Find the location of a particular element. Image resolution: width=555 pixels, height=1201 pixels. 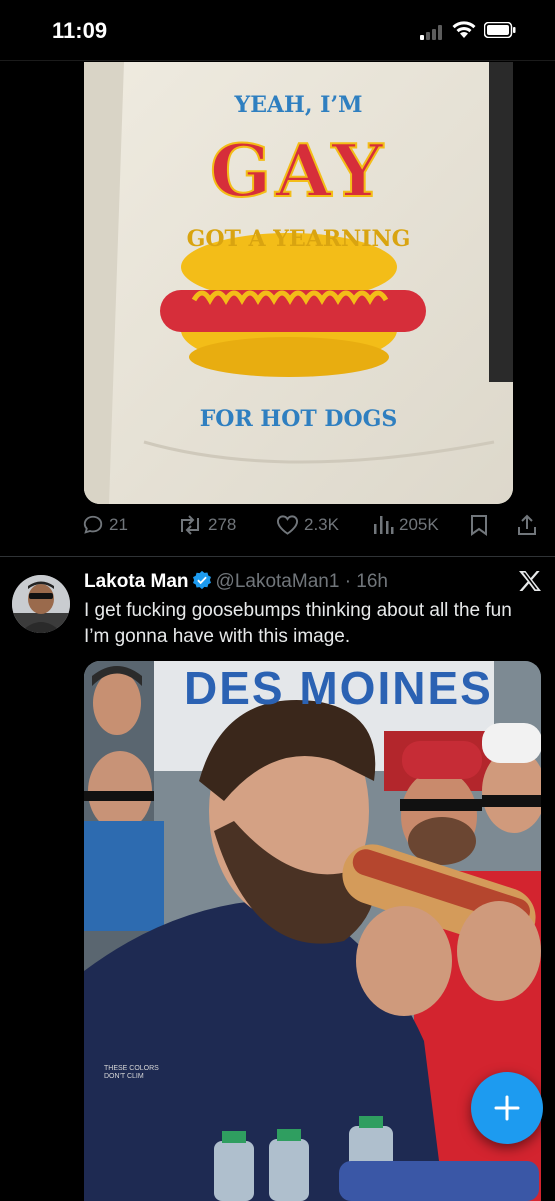

top-divider is located at coordinates (277, 60).